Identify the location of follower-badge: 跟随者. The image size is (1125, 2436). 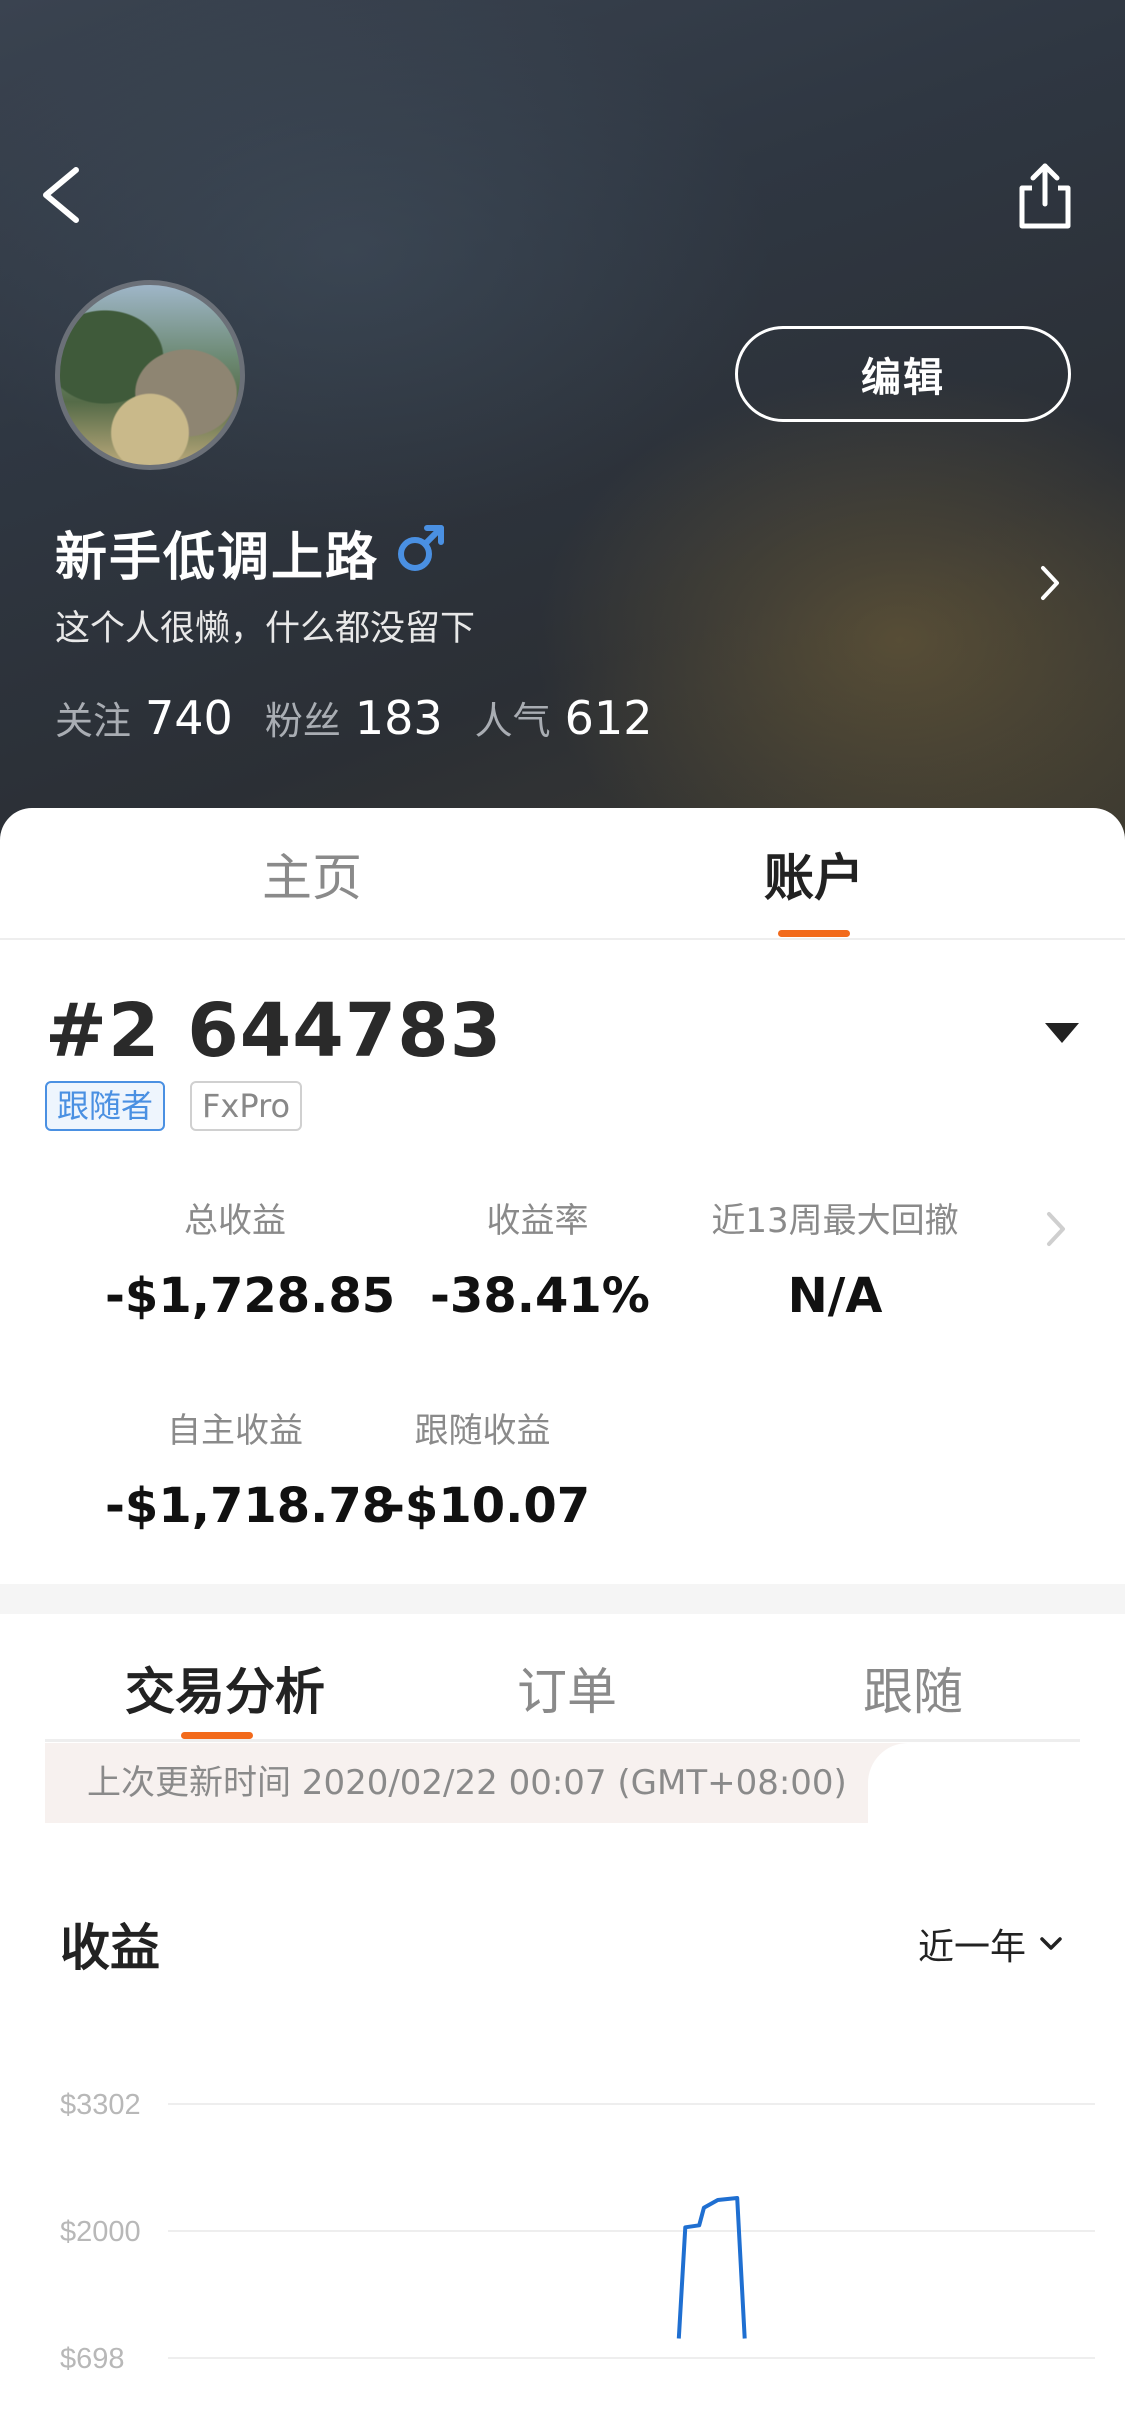
(105, 1106).